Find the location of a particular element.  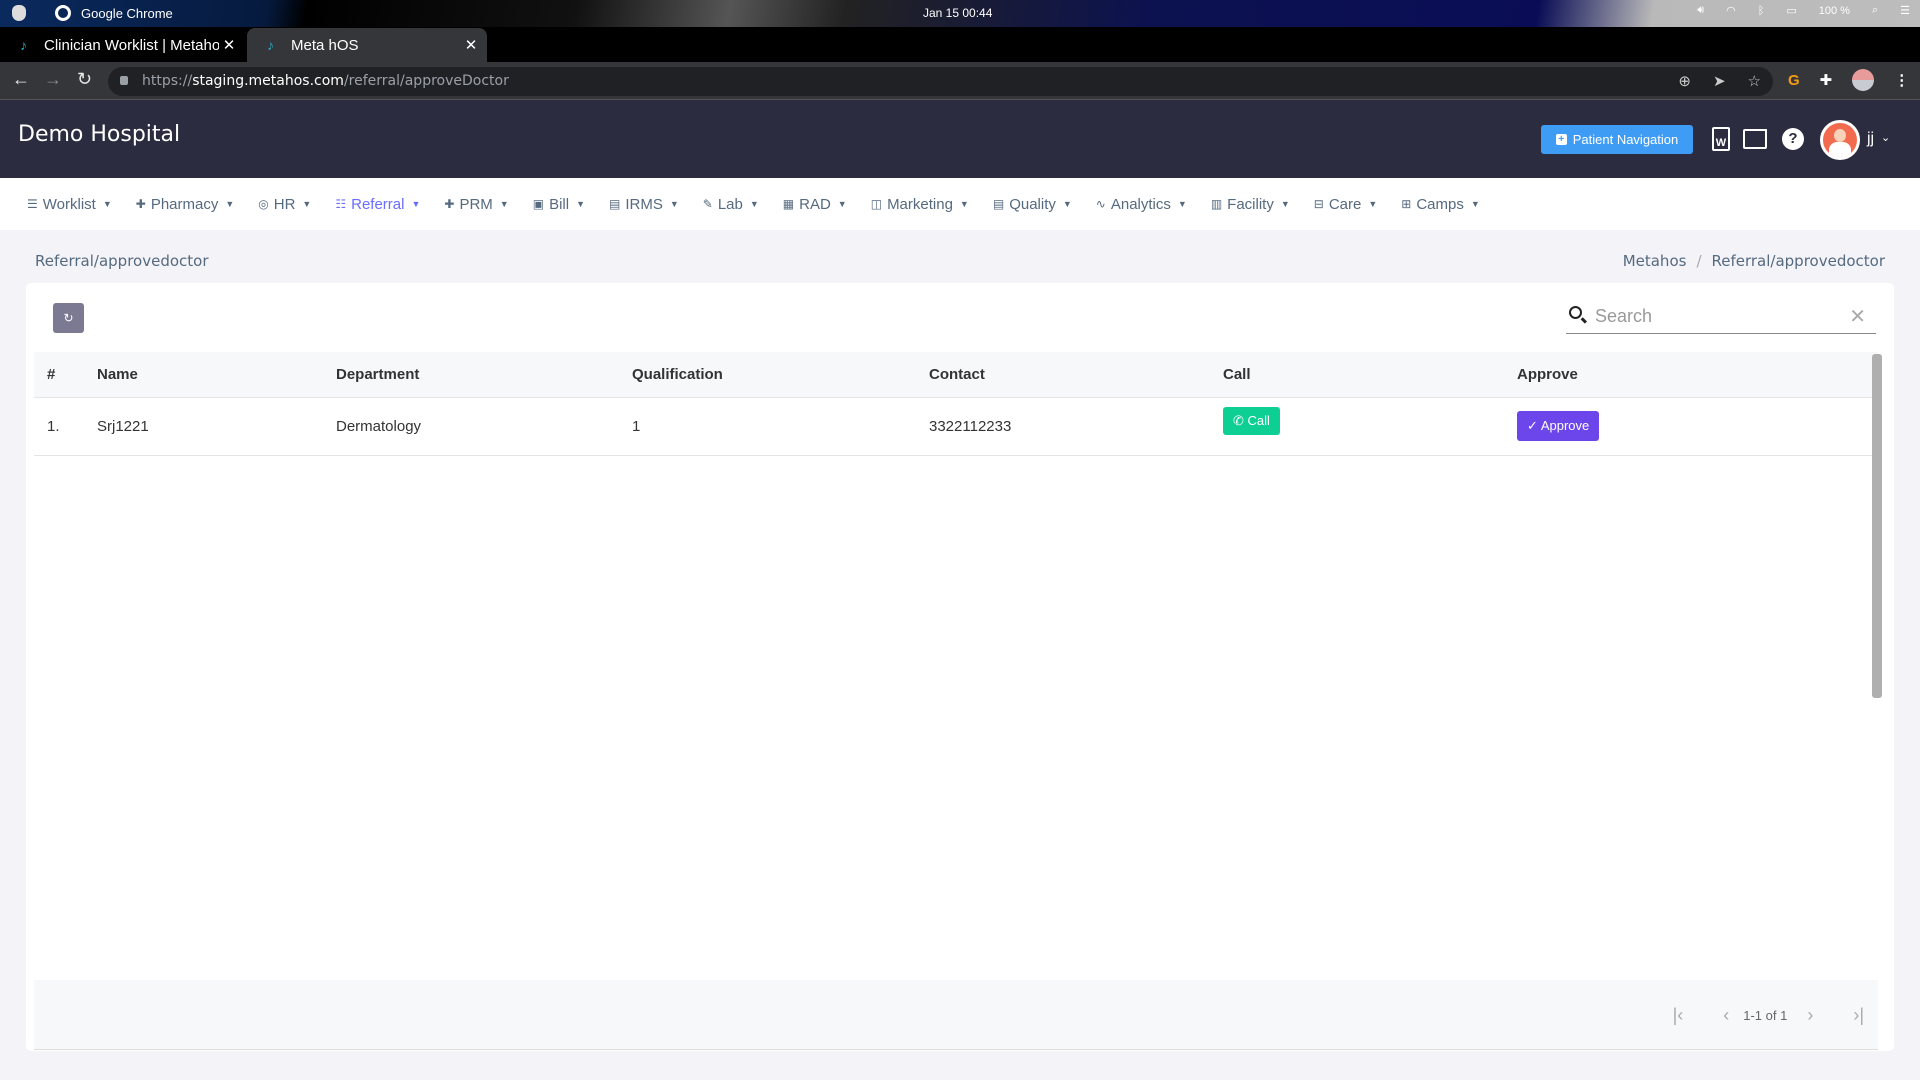

battery-level: 100 % is located at coordinates (1834, 10).